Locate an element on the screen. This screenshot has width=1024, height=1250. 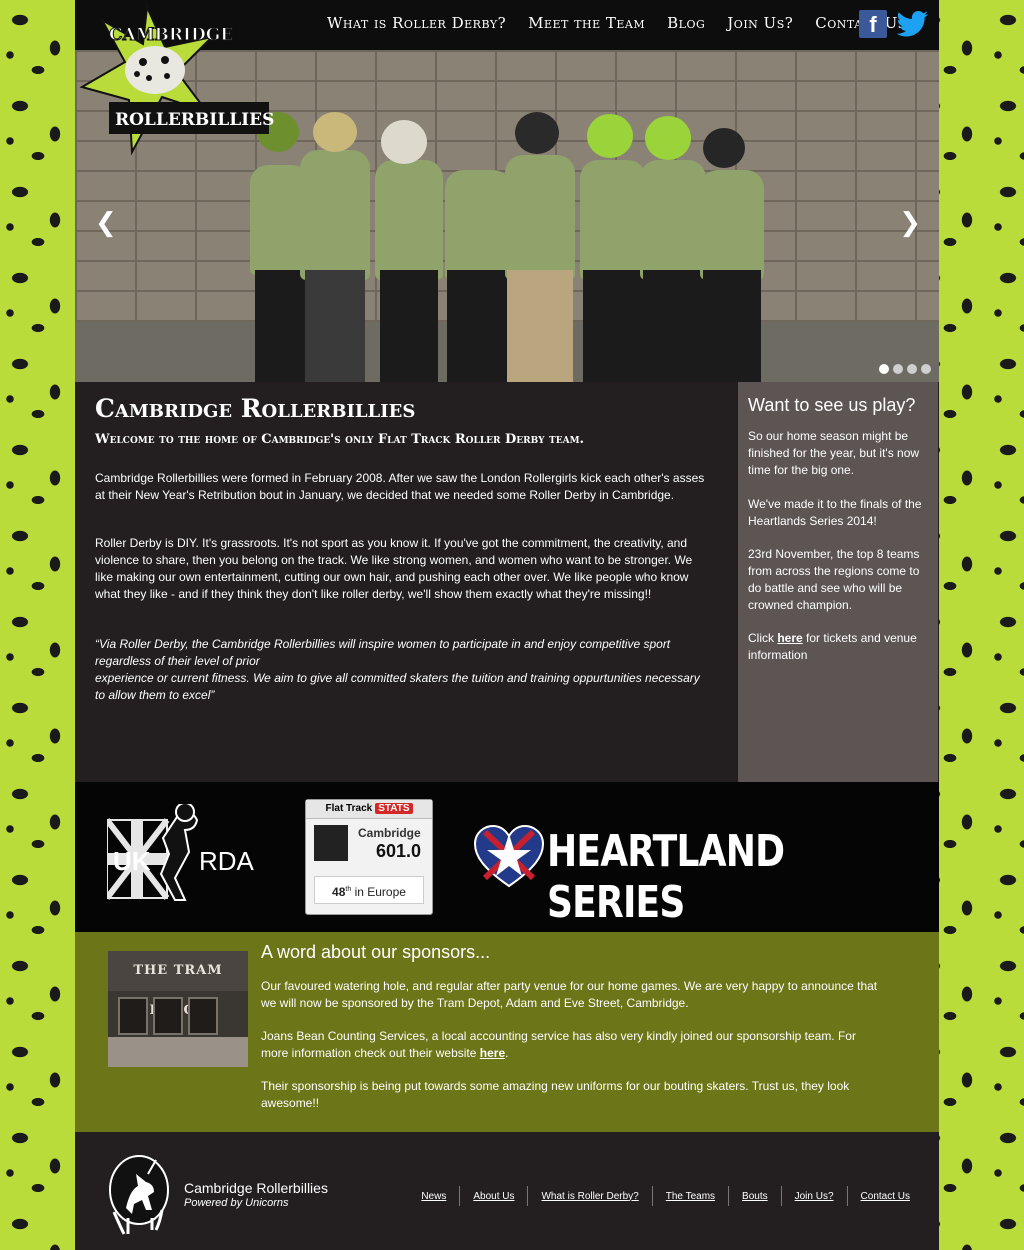
footer-site-name: Cambridge Rollerbillies is located at coordinates (256, 1188).